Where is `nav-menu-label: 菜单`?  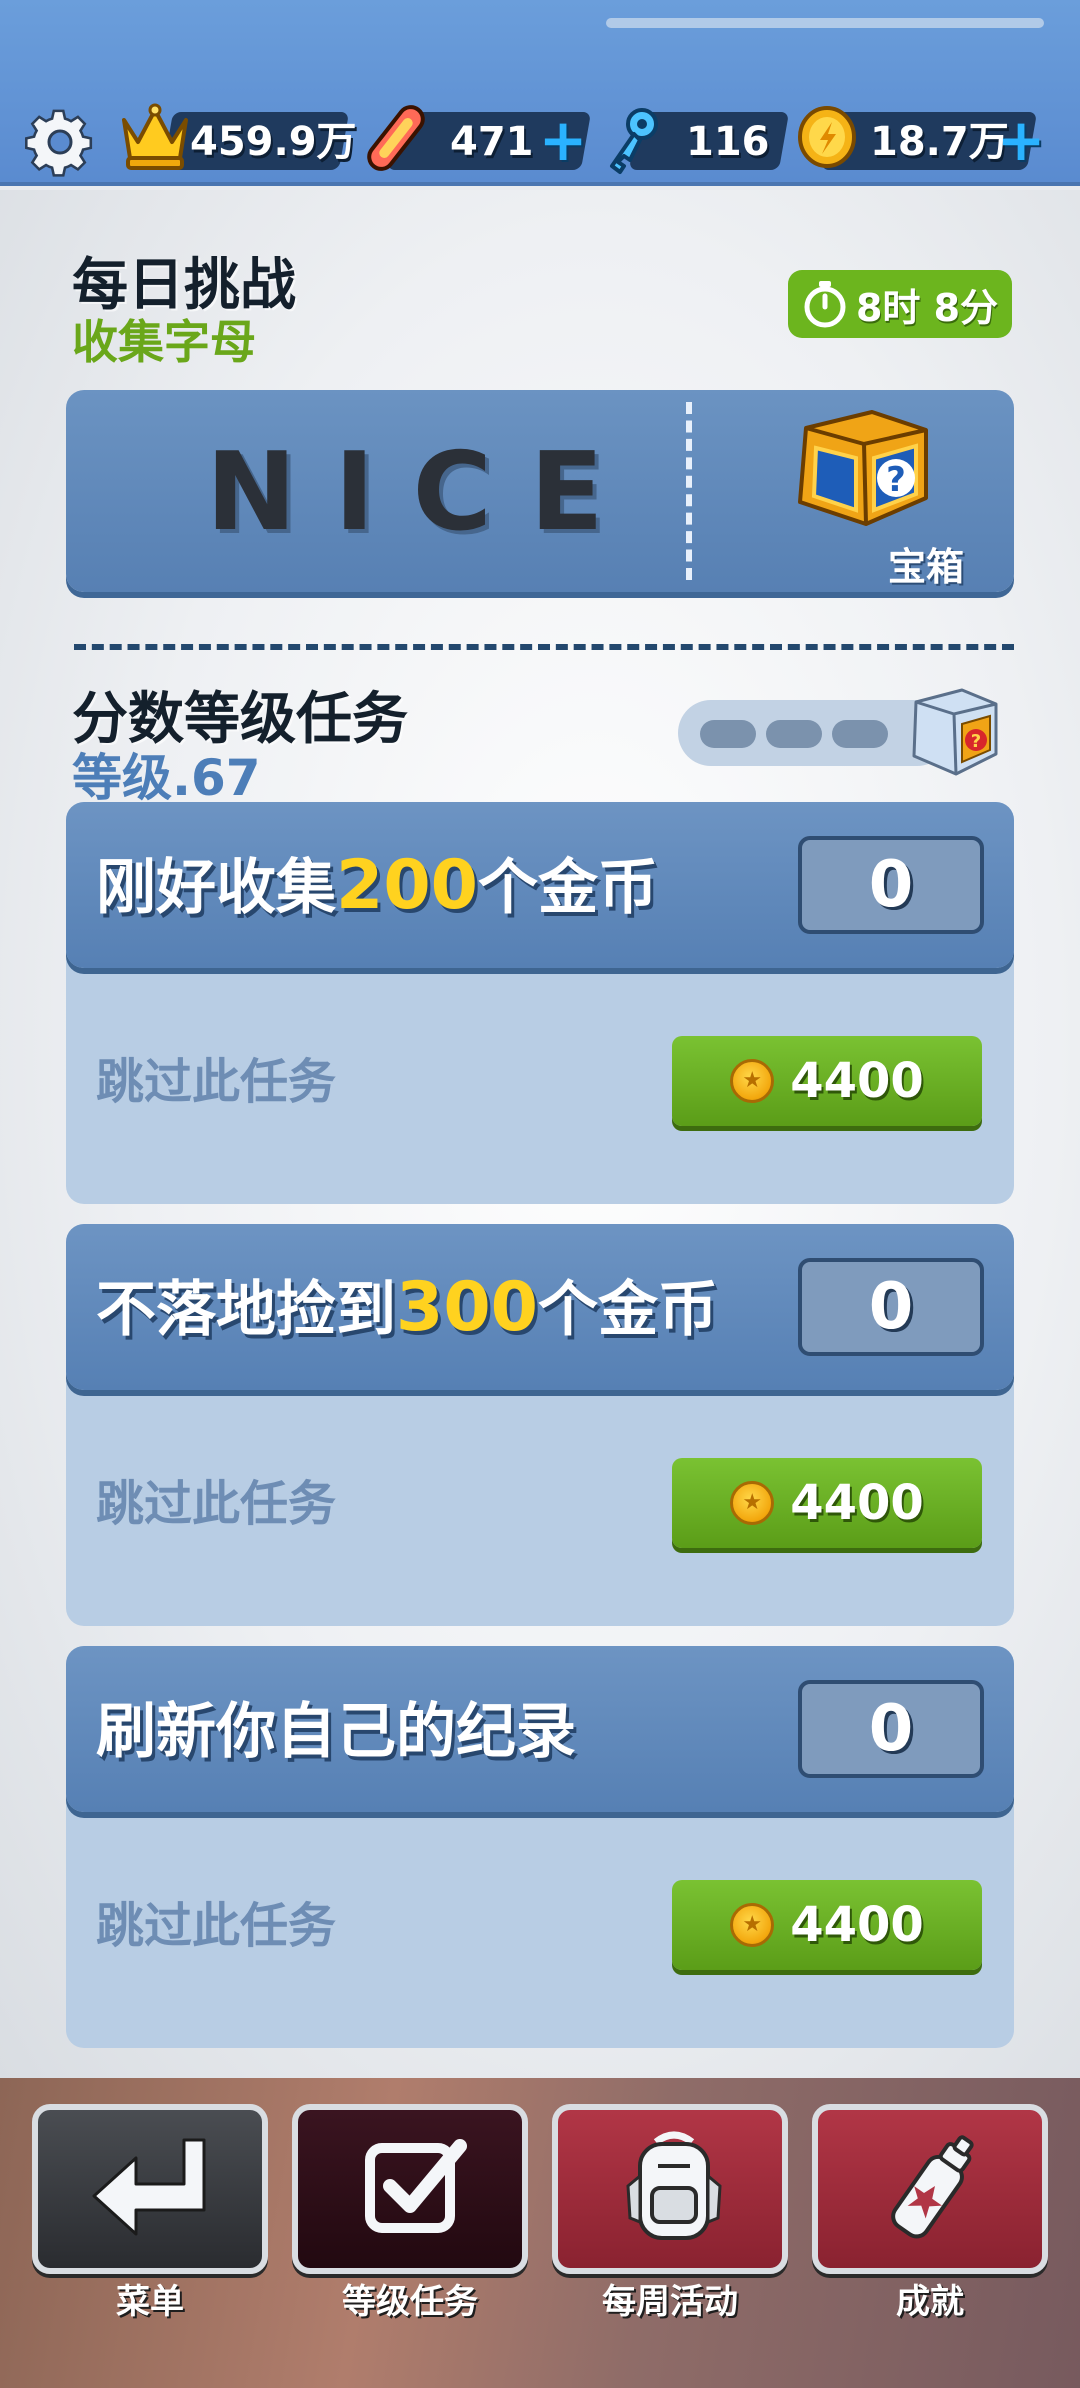 nav-menu-label: 菜单 is located at coordinates (150, 2302).